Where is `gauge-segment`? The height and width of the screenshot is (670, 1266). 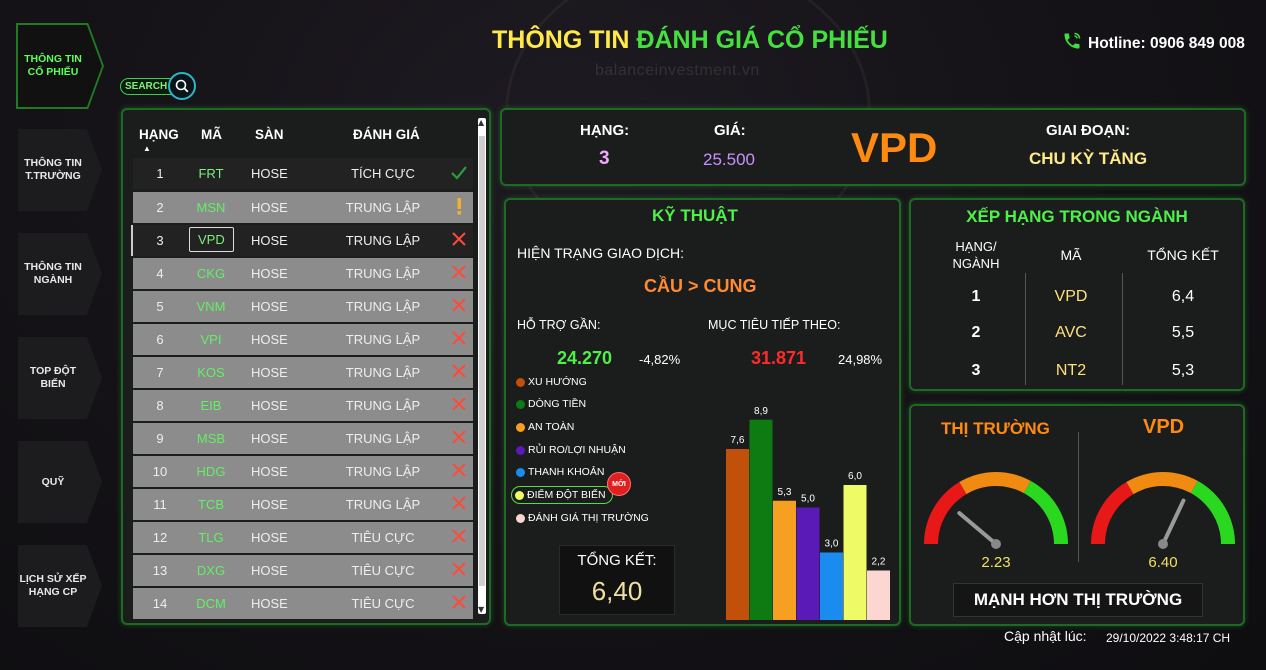 gauge-segment is located at coordinates (1162, 483).